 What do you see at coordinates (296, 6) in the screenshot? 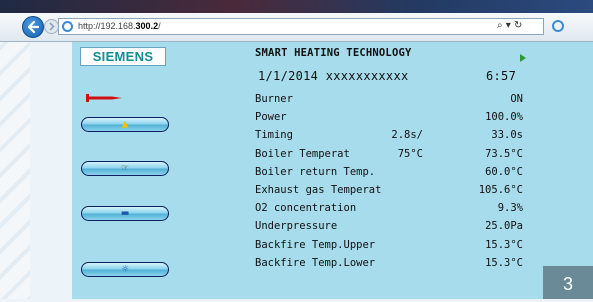
I see `window-title-strip` at bounding box center [296, 6].